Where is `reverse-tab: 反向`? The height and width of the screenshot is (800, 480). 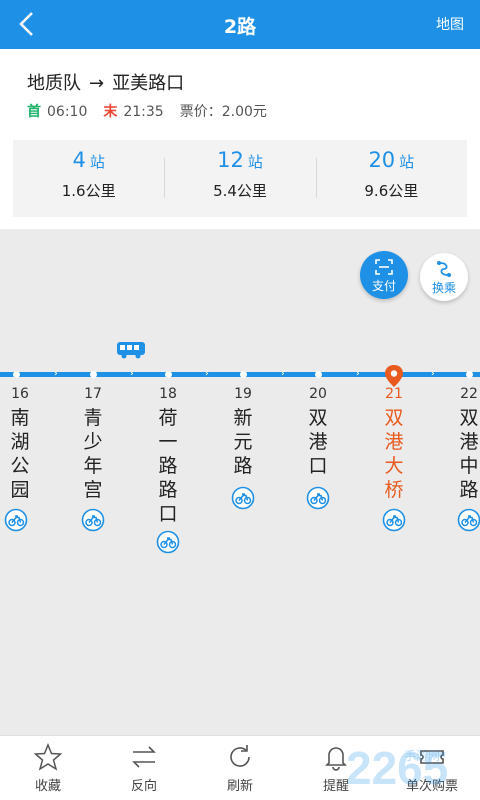
reverse-tab: 反向 is located at coordinates (144, 768).